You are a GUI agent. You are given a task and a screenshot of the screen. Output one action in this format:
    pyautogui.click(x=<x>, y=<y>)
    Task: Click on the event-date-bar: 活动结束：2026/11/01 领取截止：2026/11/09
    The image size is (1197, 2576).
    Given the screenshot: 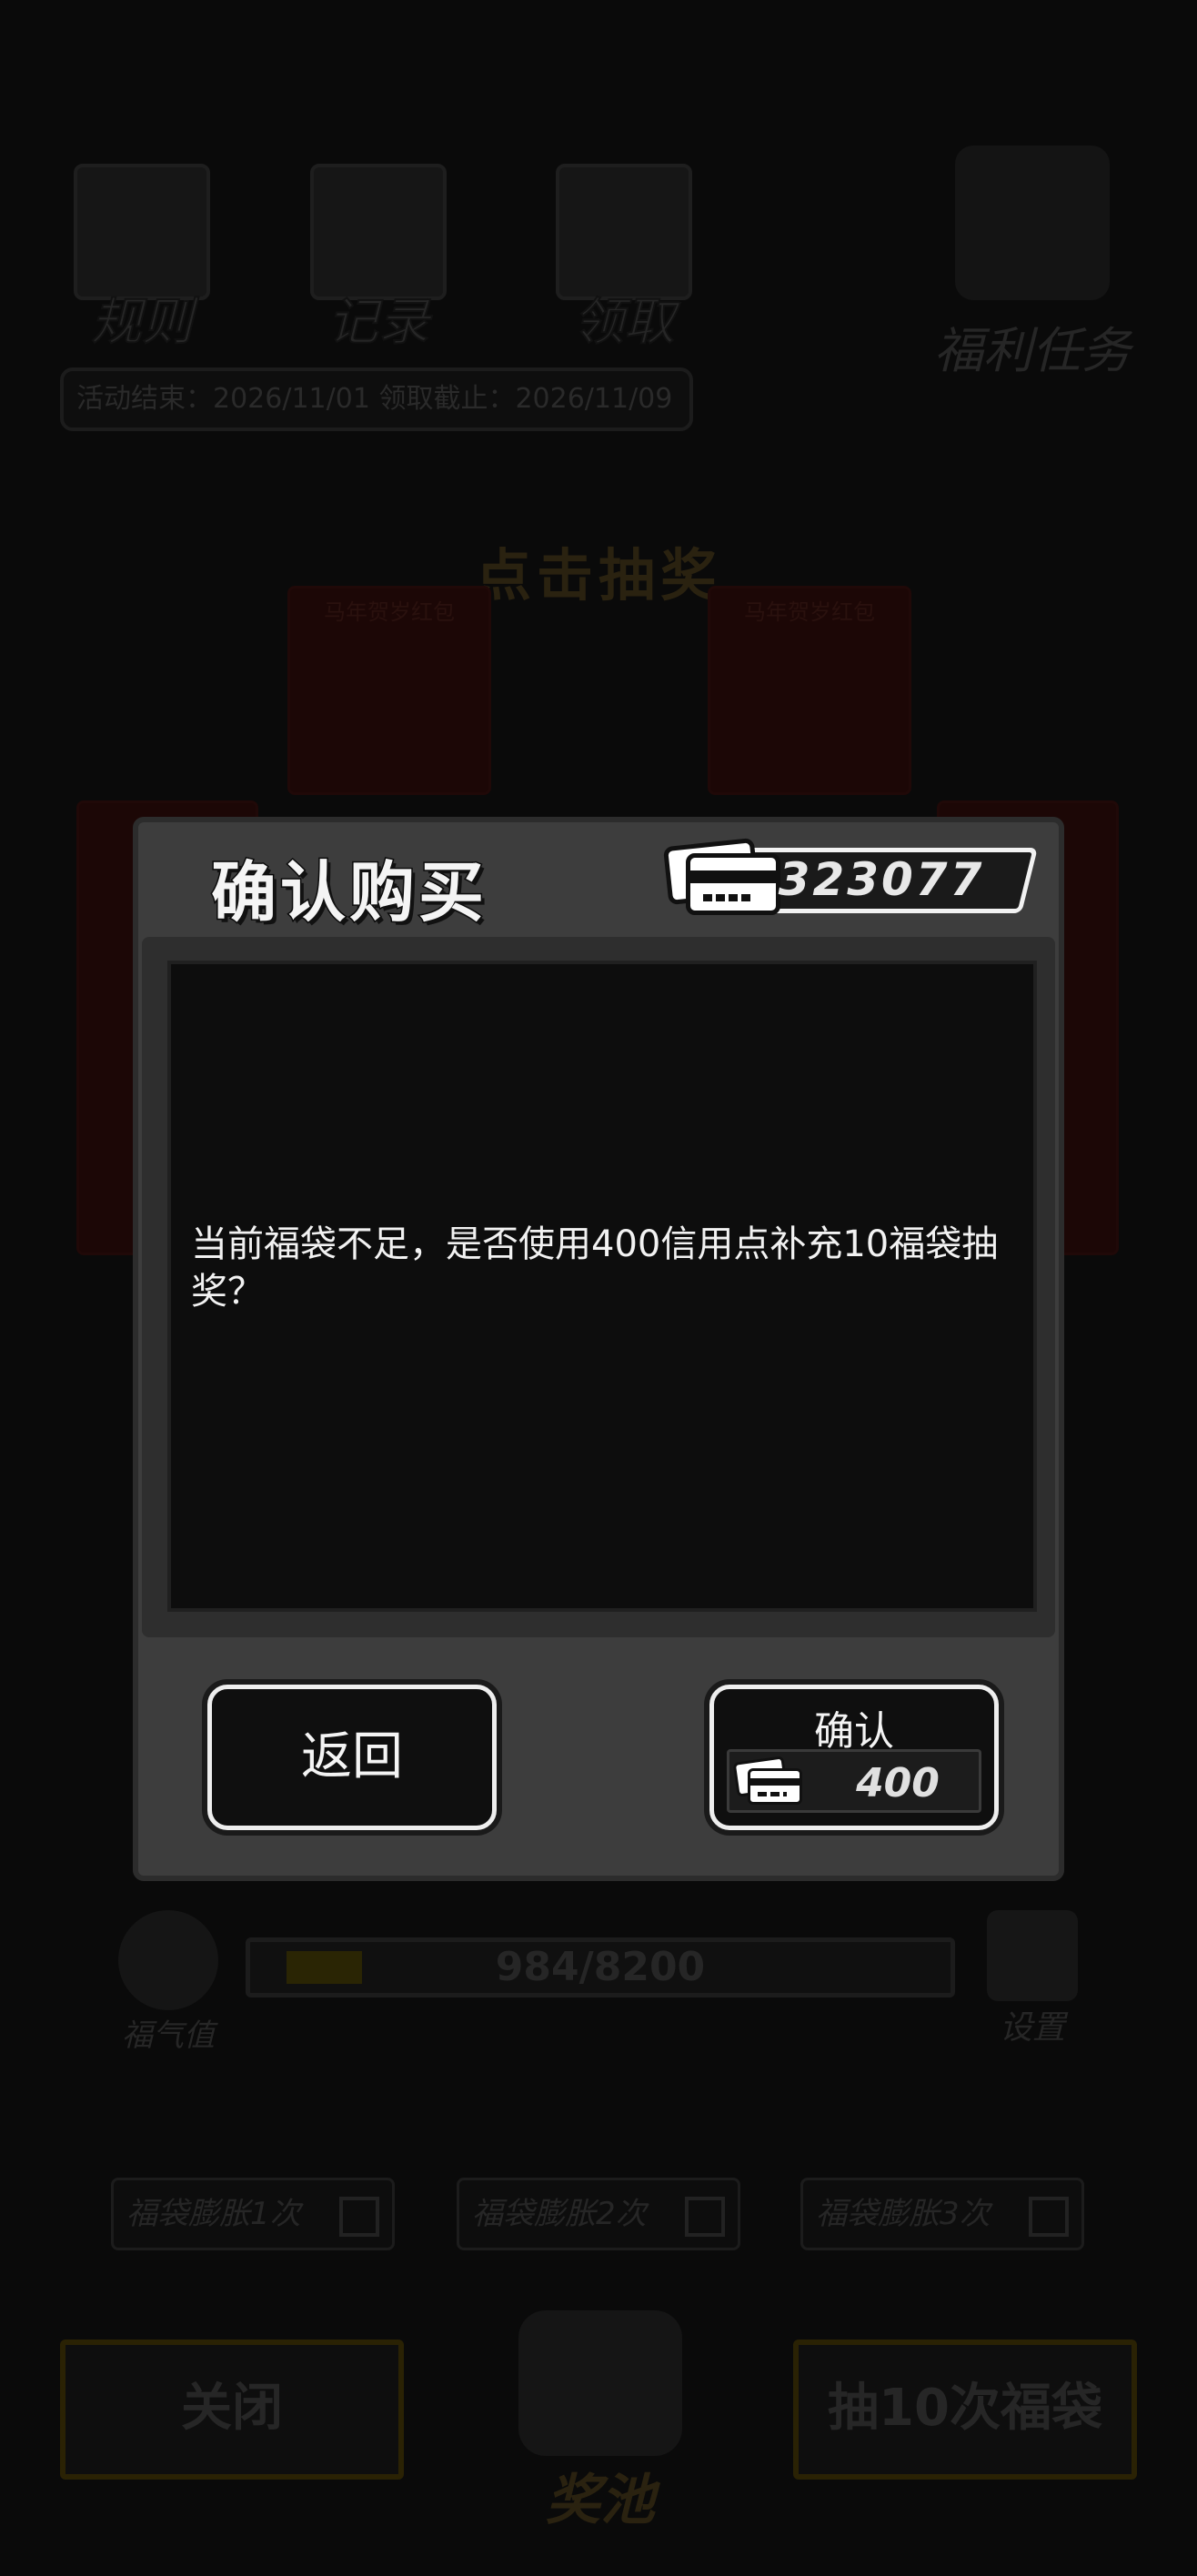 What is the action you would take?
    pyautogui.click(x=376, y=399)
    